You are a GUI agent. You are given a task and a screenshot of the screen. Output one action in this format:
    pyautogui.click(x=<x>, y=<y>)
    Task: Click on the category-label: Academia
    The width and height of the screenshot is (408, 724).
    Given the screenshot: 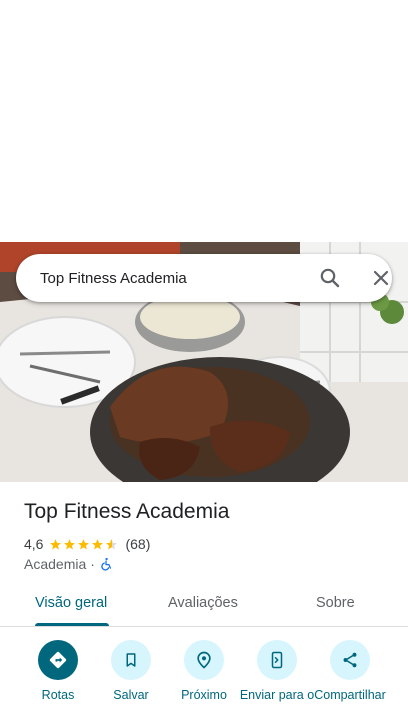 What is the action you would take?
    pyautogui.click(x=55, y=564)
    